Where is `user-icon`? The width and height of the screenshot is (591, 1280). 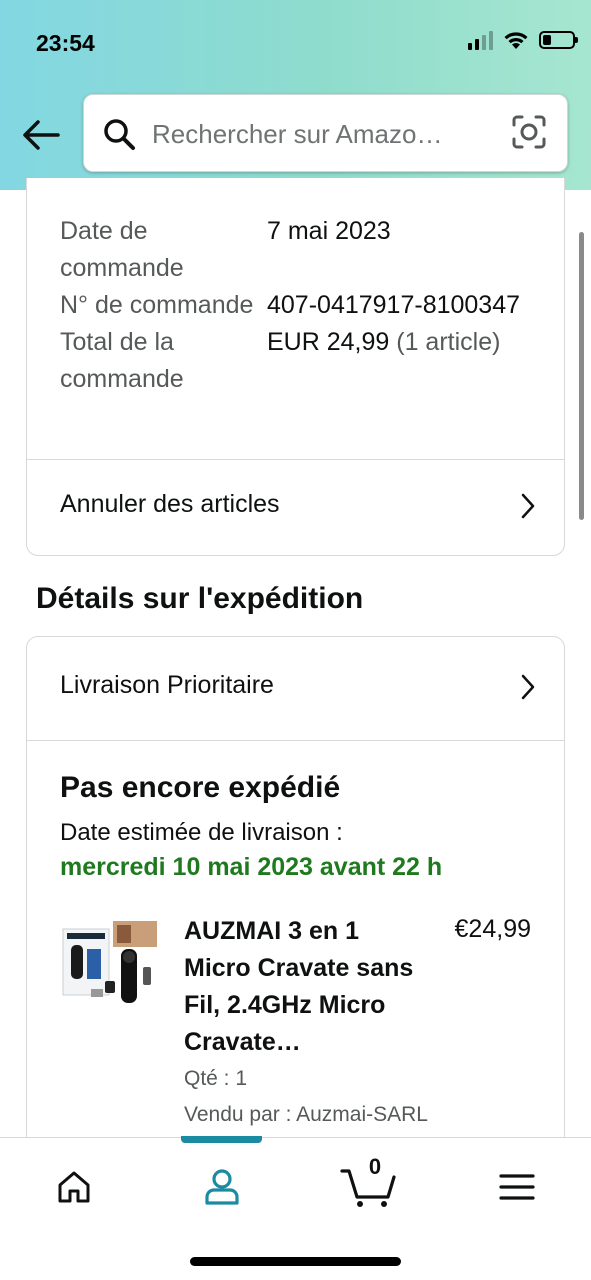 user-icon is located at coordinates (222, 1187).